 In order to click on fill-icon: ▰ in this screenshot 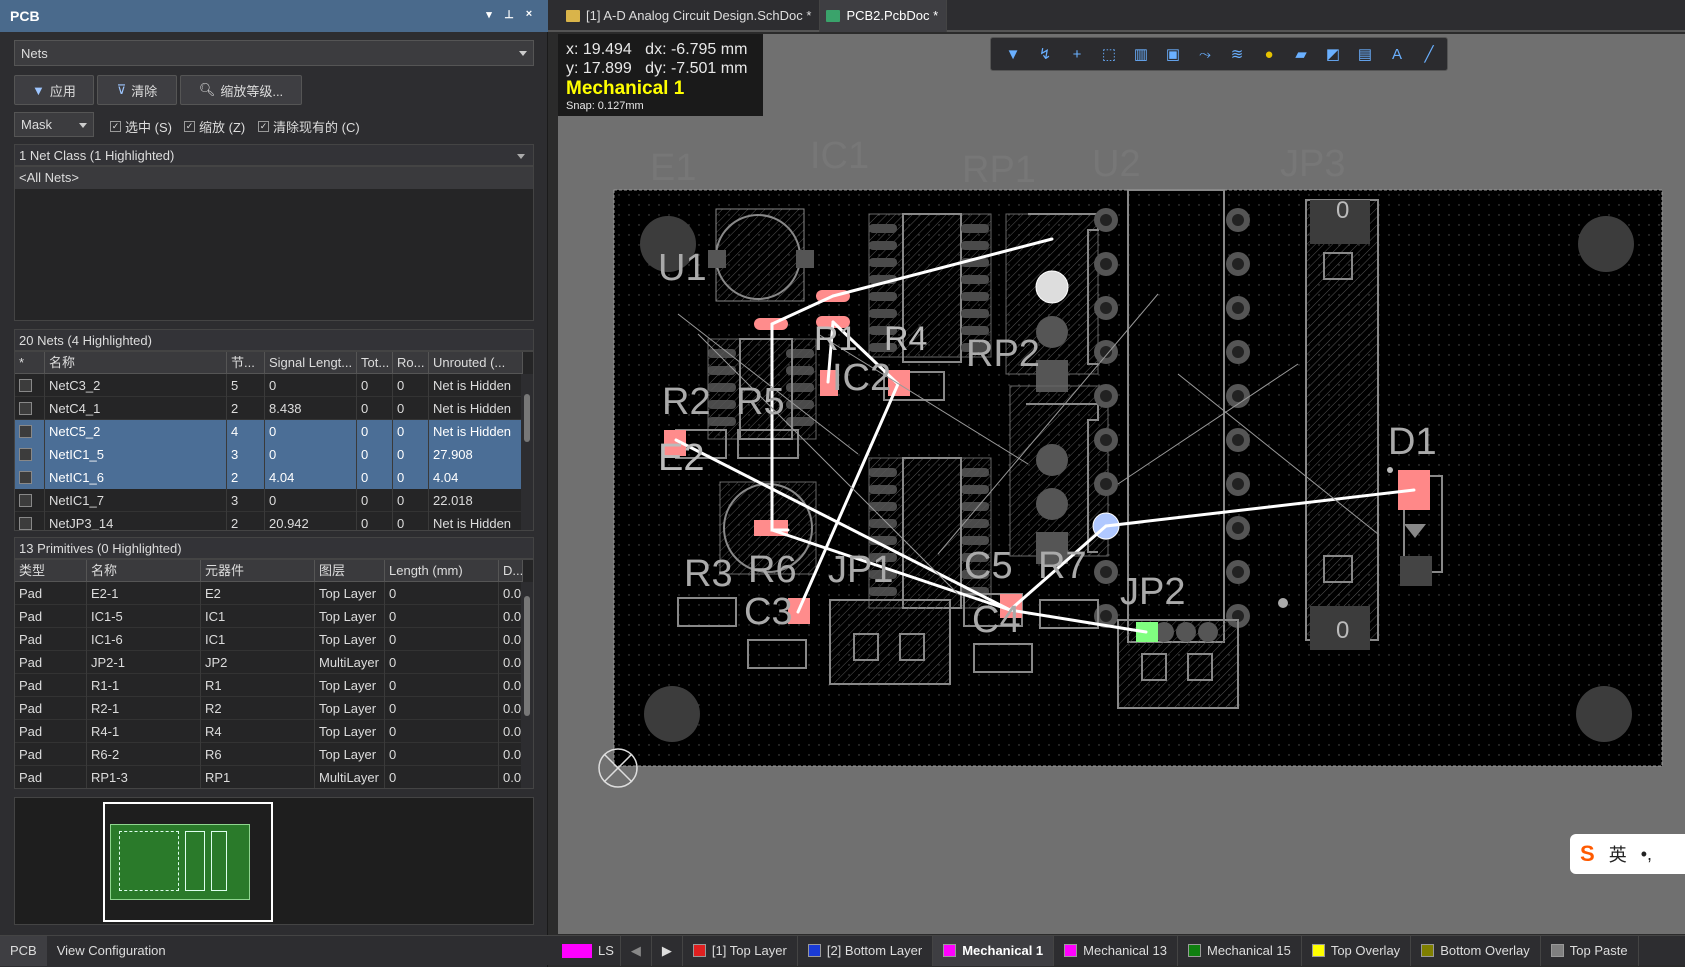, I will do `click(1301, 54)`.